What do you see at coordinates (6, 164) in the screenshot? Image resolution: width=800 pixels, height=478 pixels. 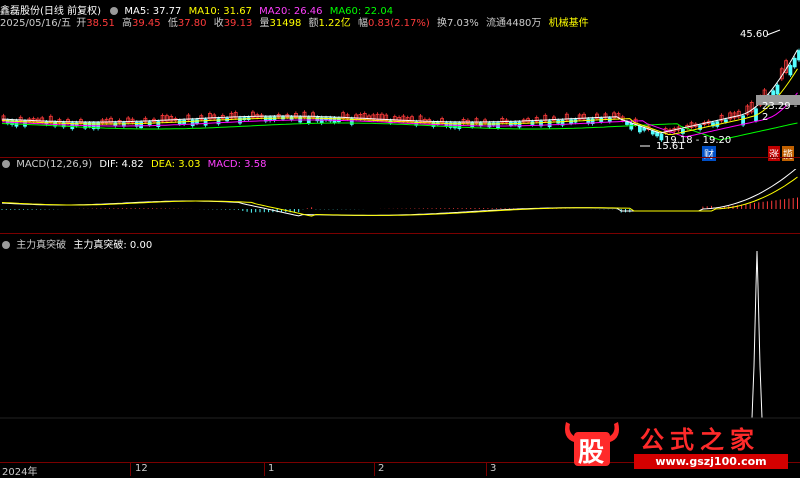 I see `macd-settings-icon` at bounding box center [6, 164].